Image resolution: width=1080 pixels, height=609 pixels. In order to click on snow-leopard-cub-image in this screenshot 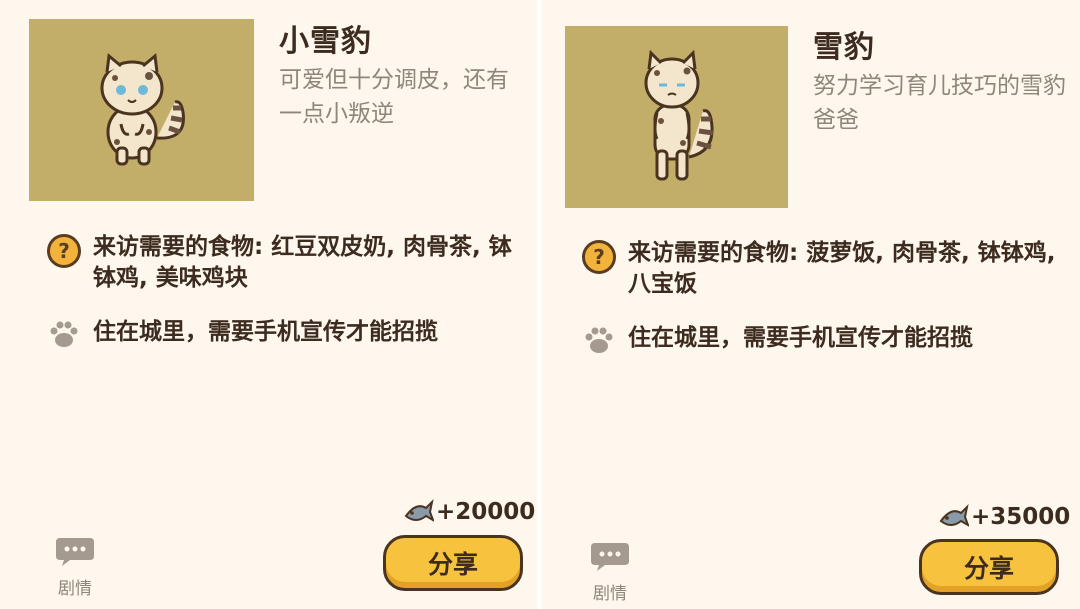, I will do `click(142, 109)`.